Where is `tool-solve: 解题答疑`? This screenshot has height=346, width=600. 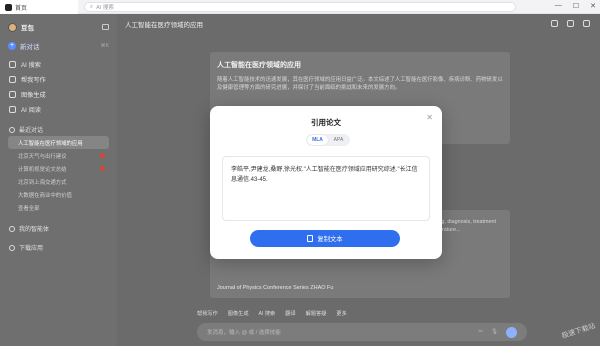
tool-solve: 解题答疑 is located at coordinates (316, 315).